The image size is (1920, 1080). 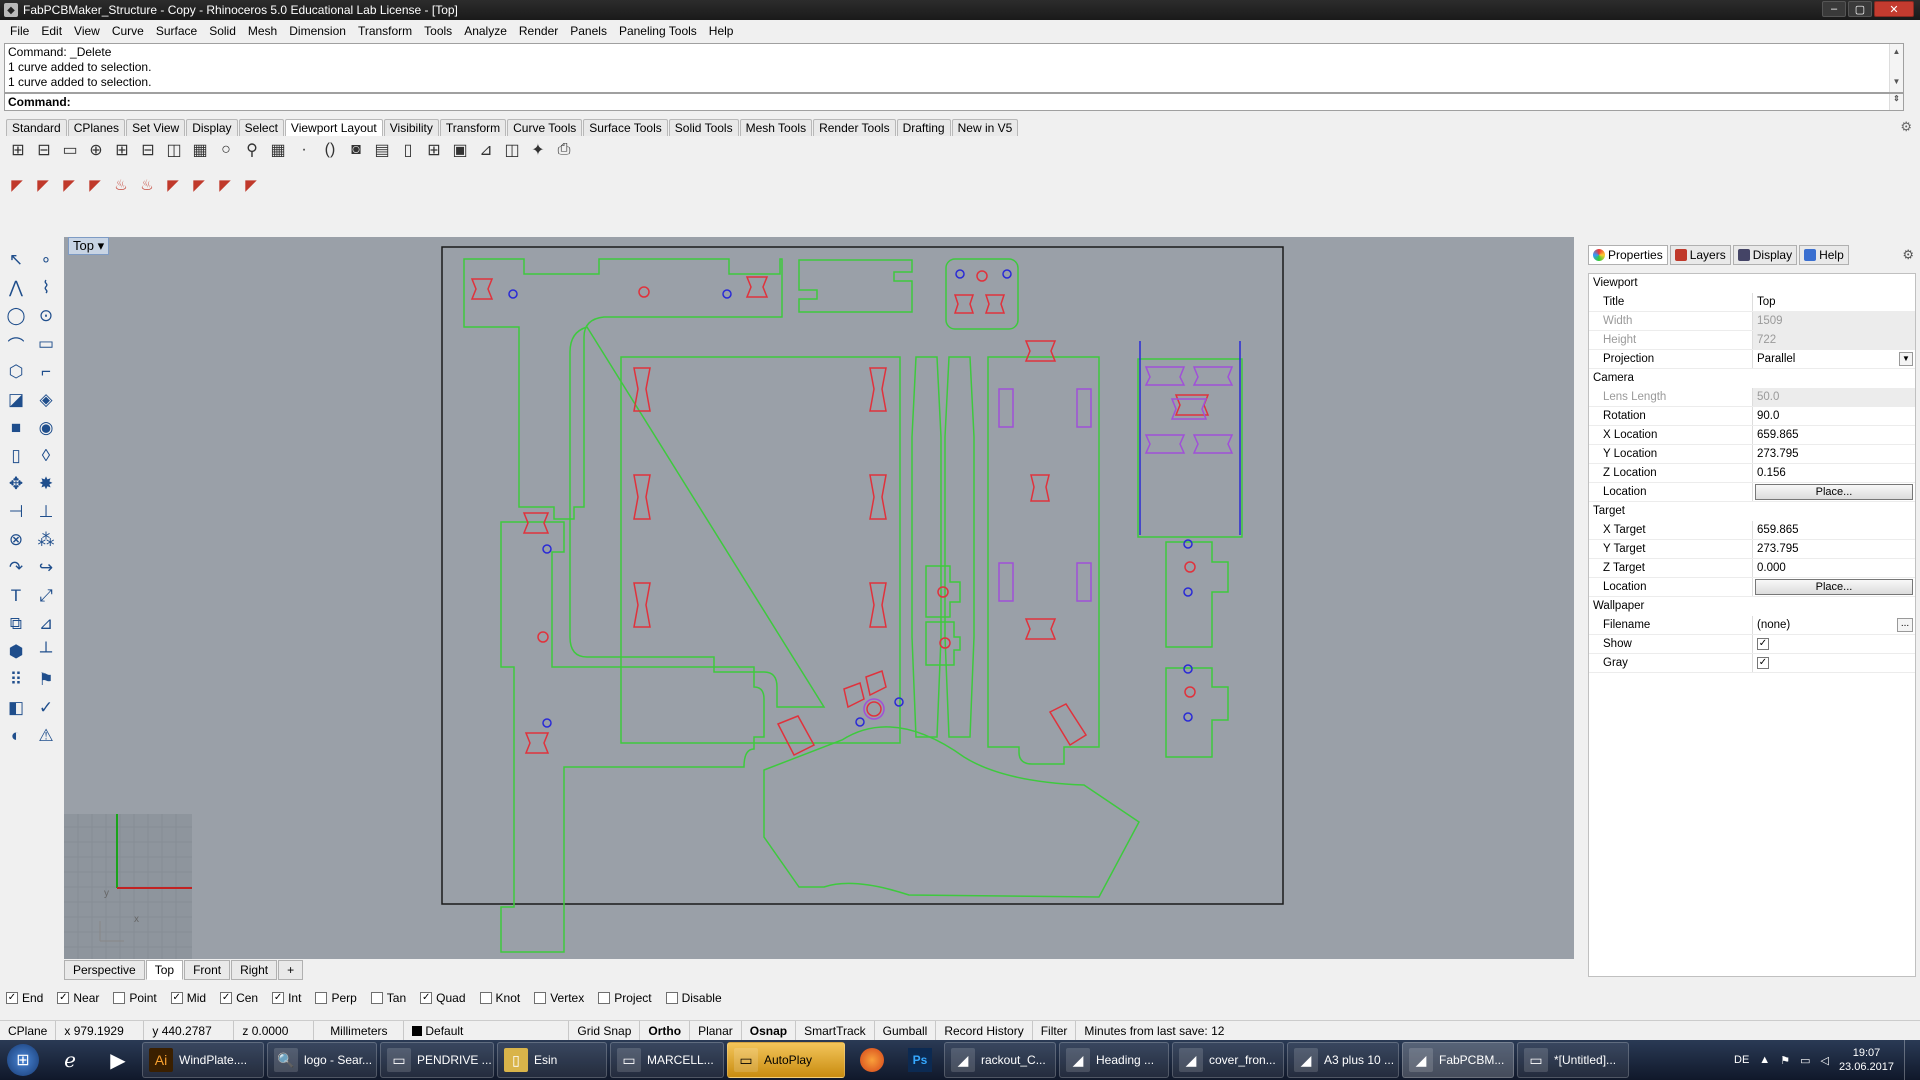 I want to click on tab-display: Display, so click(x=212, y=127).